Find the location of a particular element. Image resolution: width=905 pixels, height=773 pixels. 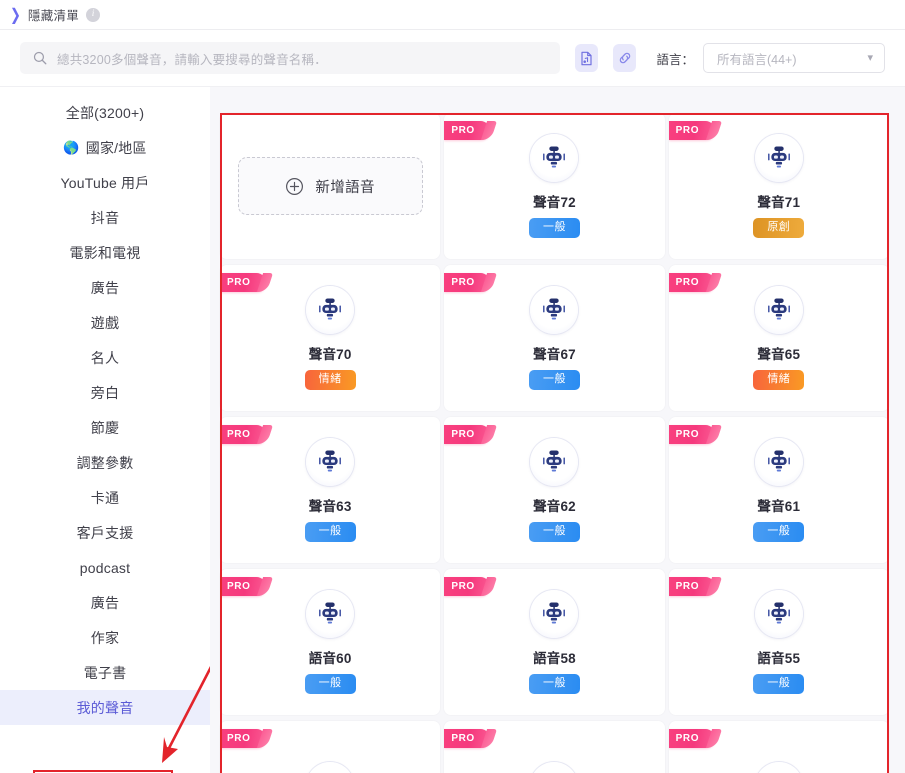

sidebar-item-label: 旁白 is located at coordinates (105, 392).